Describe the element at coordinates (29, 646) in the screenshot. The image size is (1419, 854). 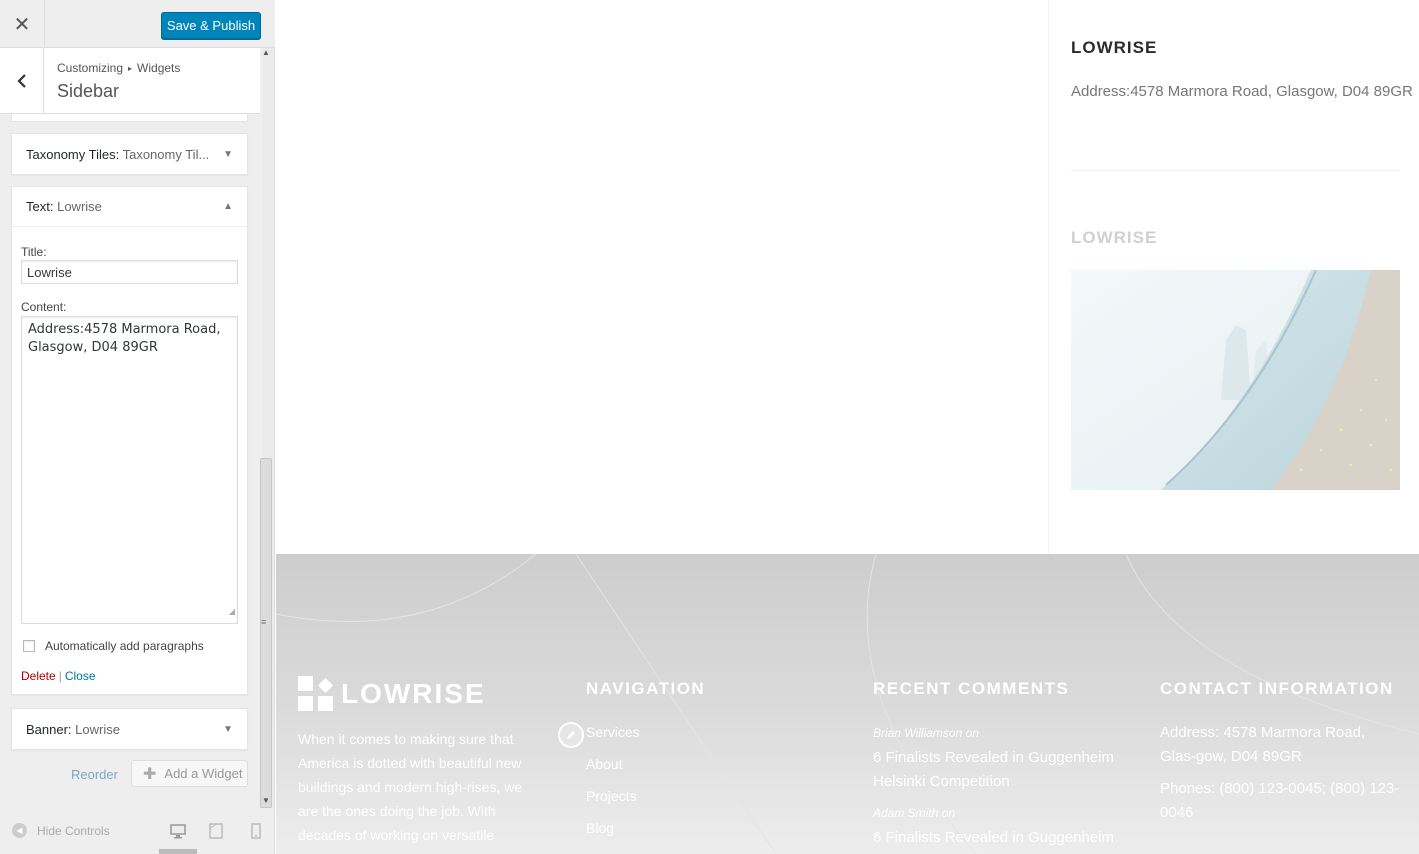
I see `auto-paragraphs-checkbox` at that location.